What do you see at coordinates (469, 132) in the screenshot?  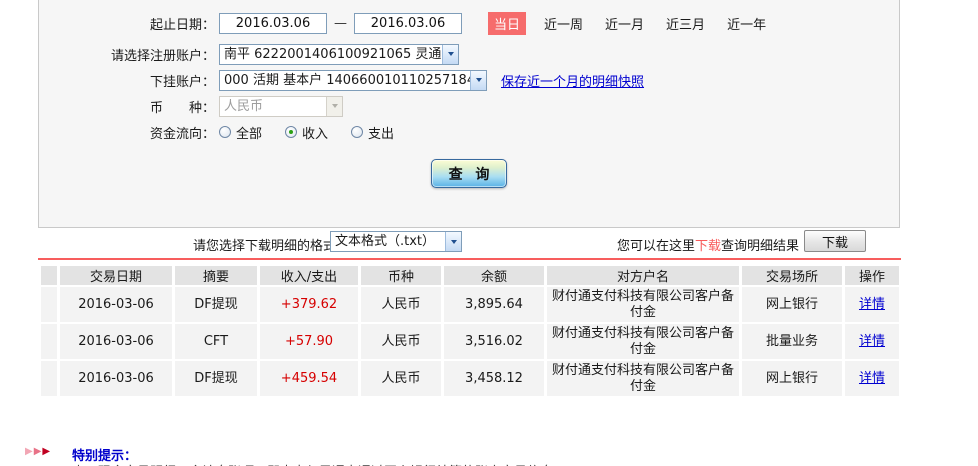 I see `fund-direction-row: 资金流向： 全部 收入 支出` at bounding box center [469, 132].